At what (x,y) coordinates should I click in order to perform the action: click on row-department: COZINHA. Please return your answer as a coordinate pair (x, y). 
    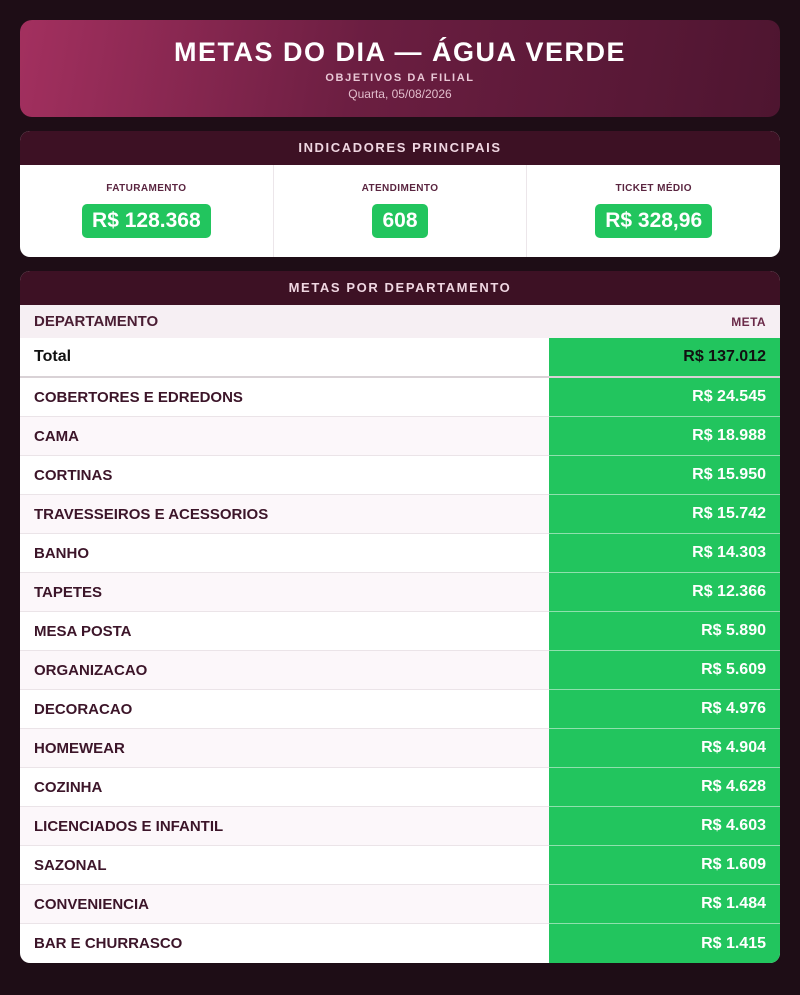
    Looking at the image, I should click on (68, 787).